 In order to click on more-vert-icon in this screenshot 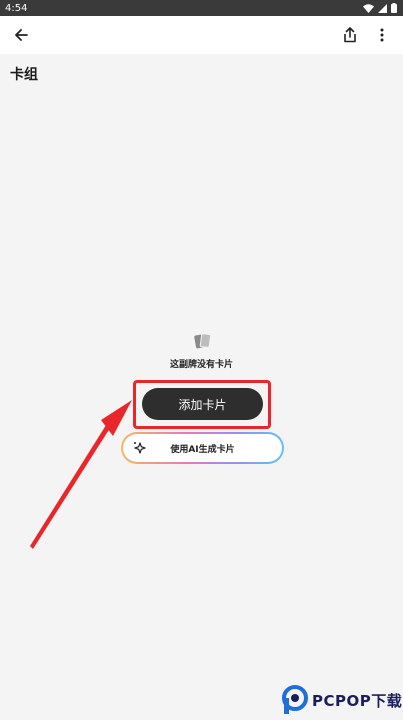, I will do `click(382, 35)`.